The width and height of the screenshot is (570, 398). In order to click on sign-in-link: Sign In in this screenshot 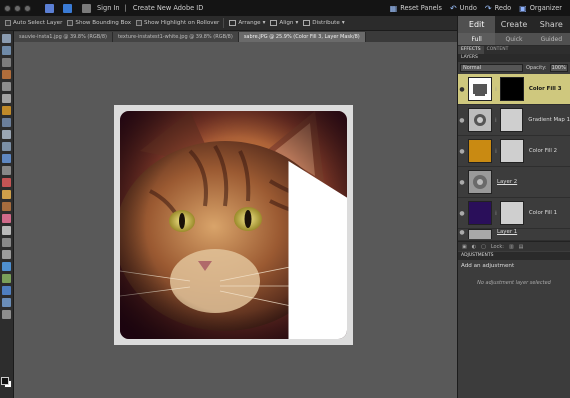, I will do `click(108, 8)`.